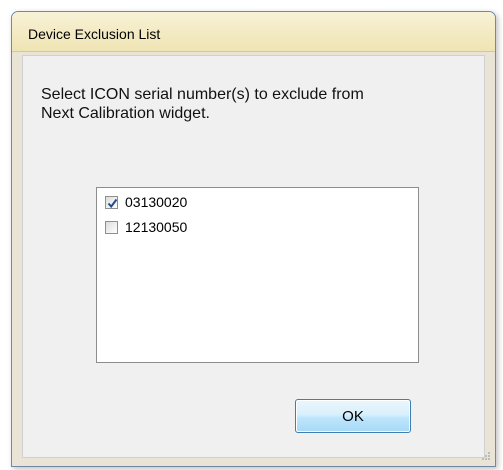 Image resolution: width=503 pixels, height=470 pixels. I want to click on check-mark-icon, so click(112, 203).